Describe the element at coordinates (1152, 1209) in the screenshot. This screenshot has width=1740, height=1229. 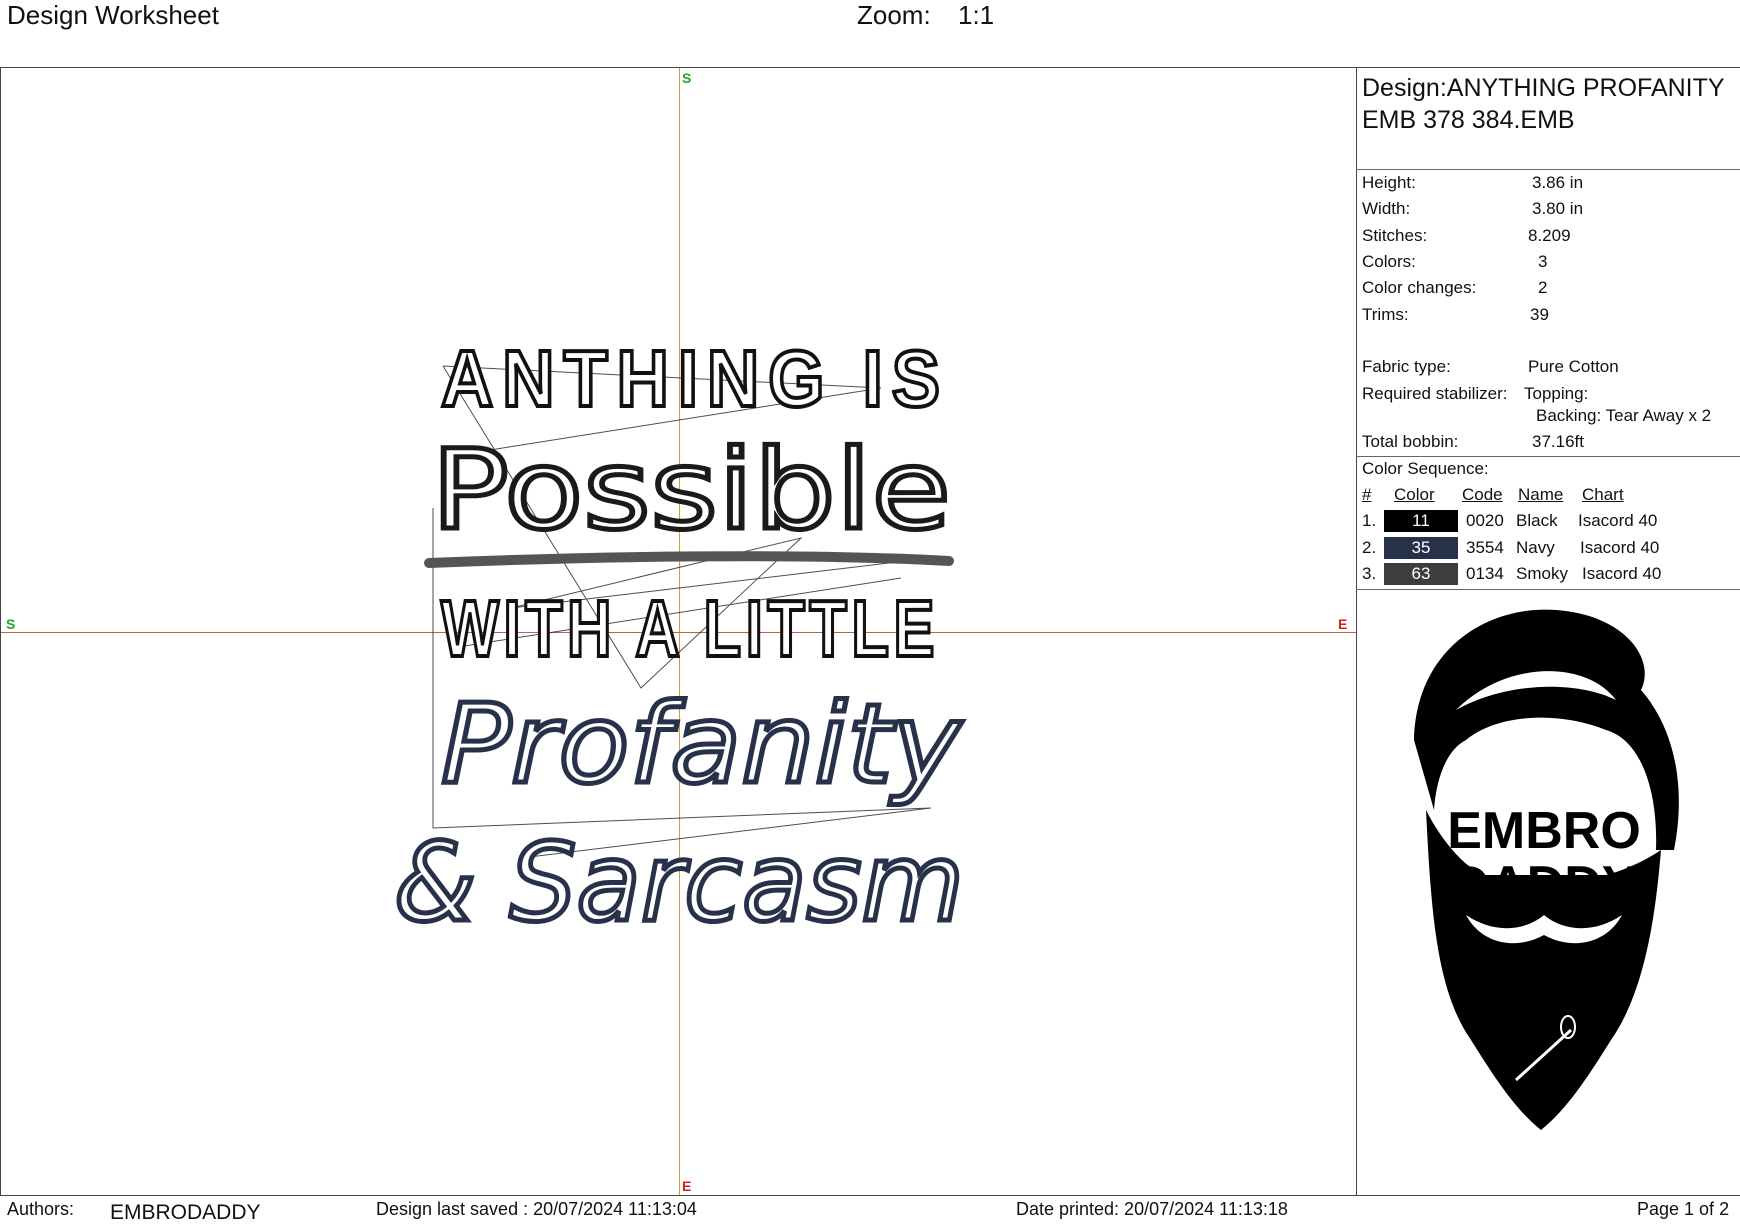
I see `date-printed: Date printed: 20/07/2024 11:13:18` at that location.